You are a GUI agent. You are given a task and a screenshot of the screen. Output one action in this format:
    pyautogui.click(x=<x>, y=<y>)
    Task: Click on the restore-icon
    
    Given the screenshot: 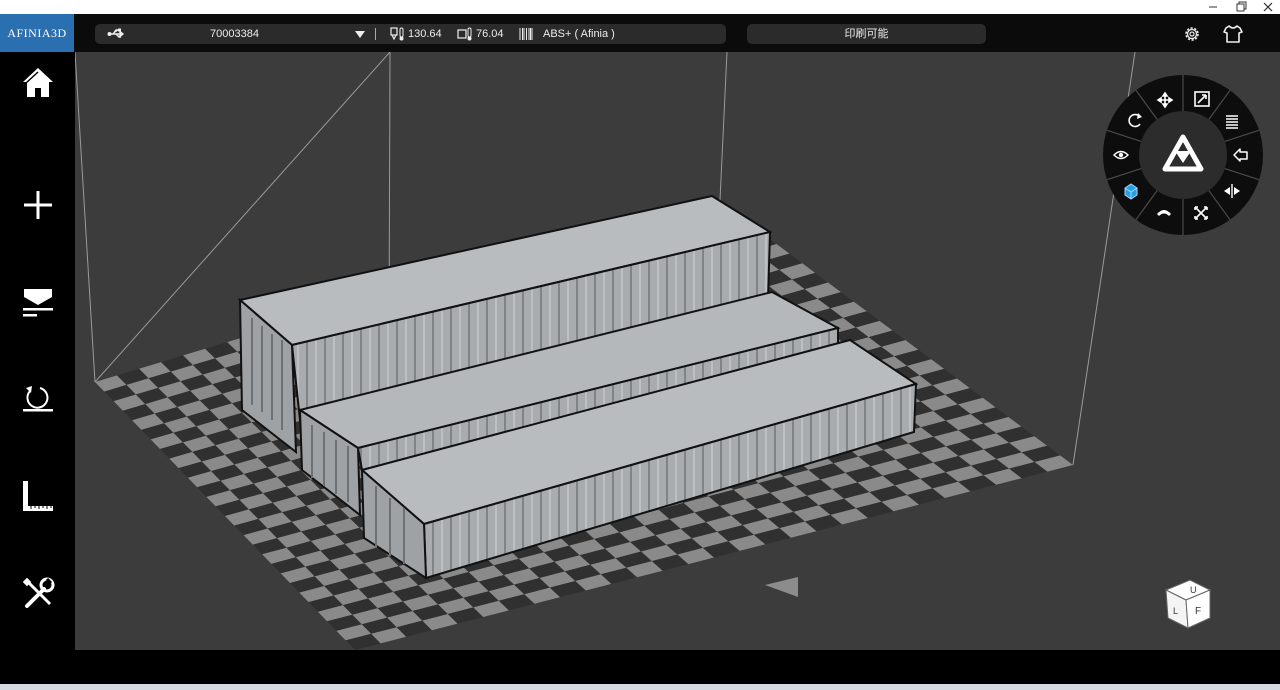 What is the action you would take?
    pyautogui.click(x=1241, y=6)
    